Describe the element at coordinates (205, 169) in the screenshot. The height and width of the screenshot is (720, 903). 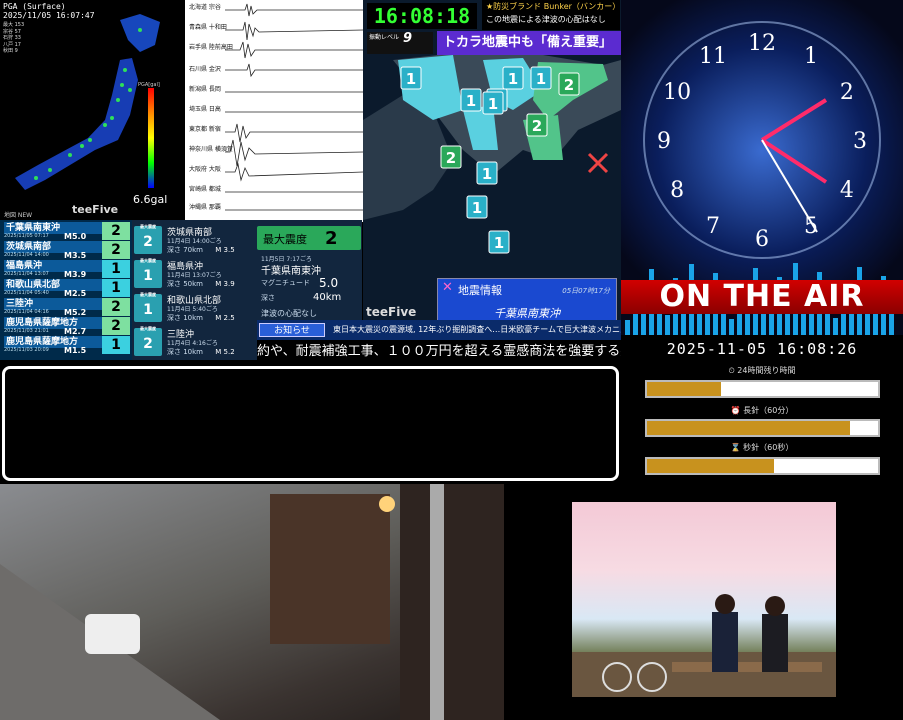
I see `station-label: 大阪府 大阪` at that location.